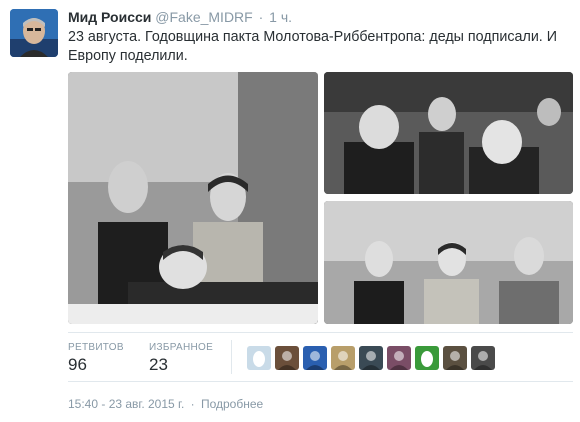 This screenshot has width=580, height=422. What do you see at coordinates (203, 17) in the screenshot?
I see `author-username: @Fake_MIDRF` at bounding box center [203, 17].